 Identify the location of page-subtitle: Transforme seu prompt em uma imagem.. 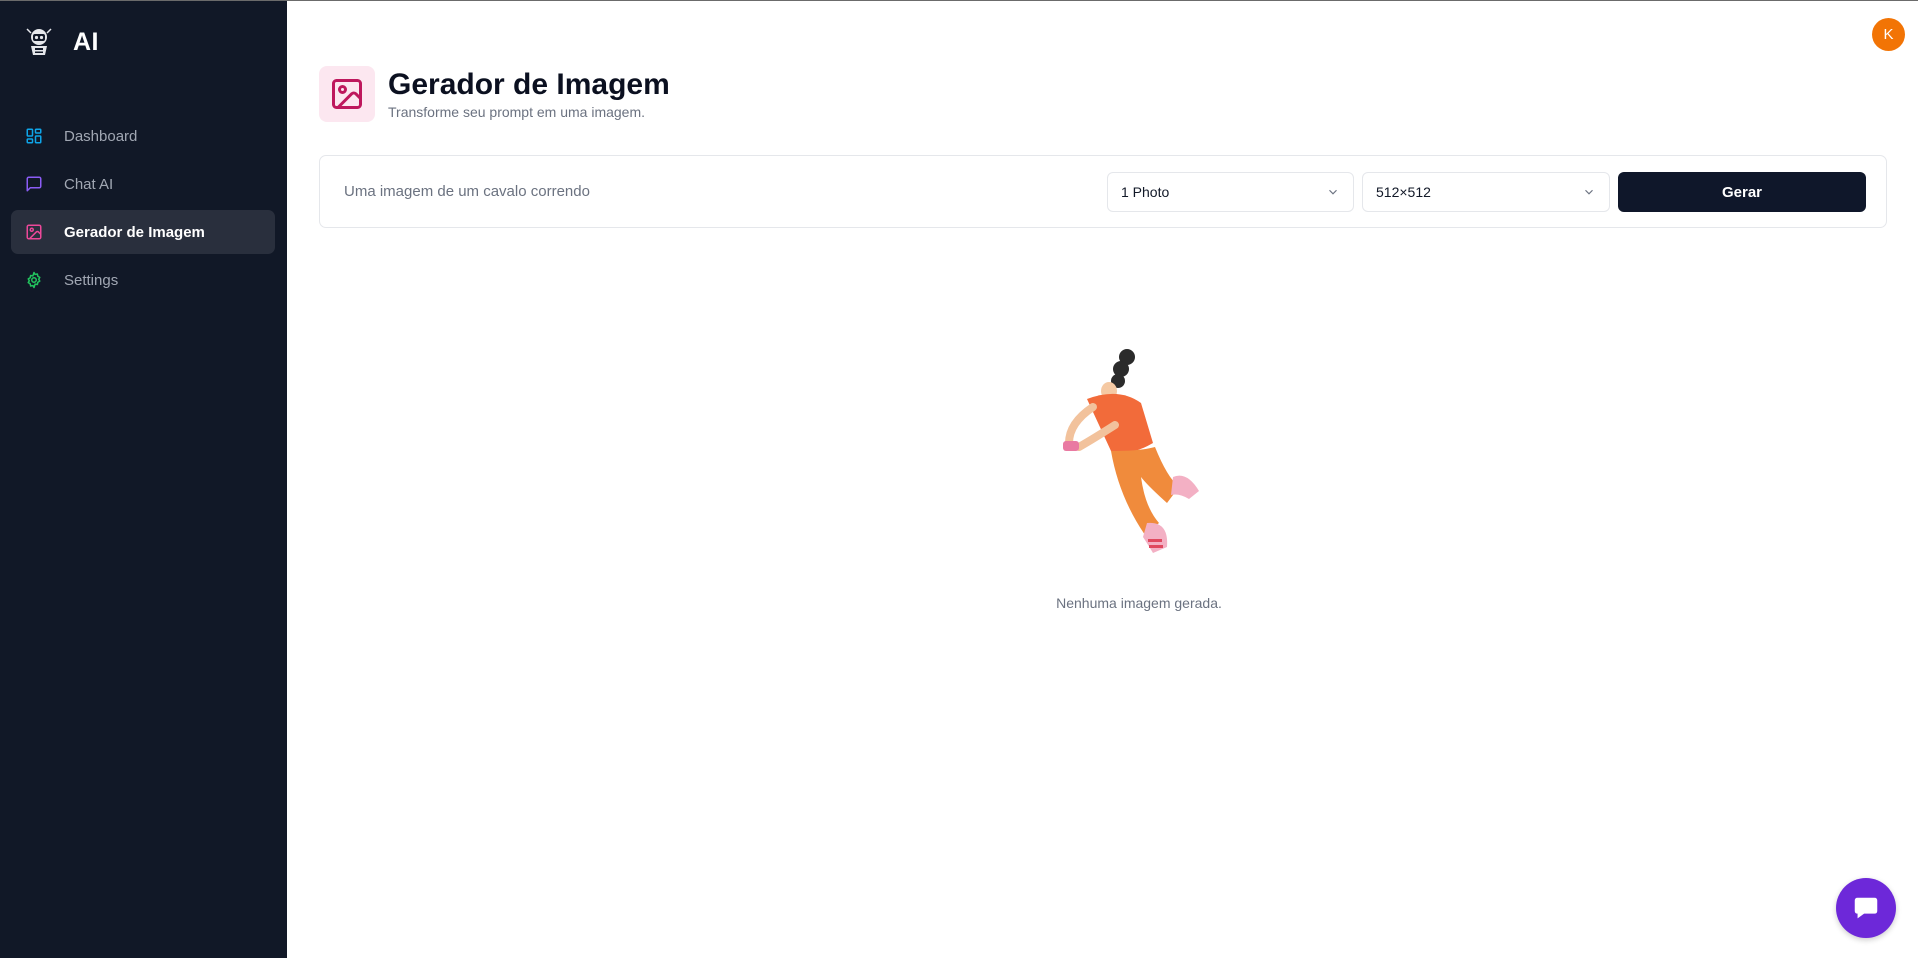
(517, 112).